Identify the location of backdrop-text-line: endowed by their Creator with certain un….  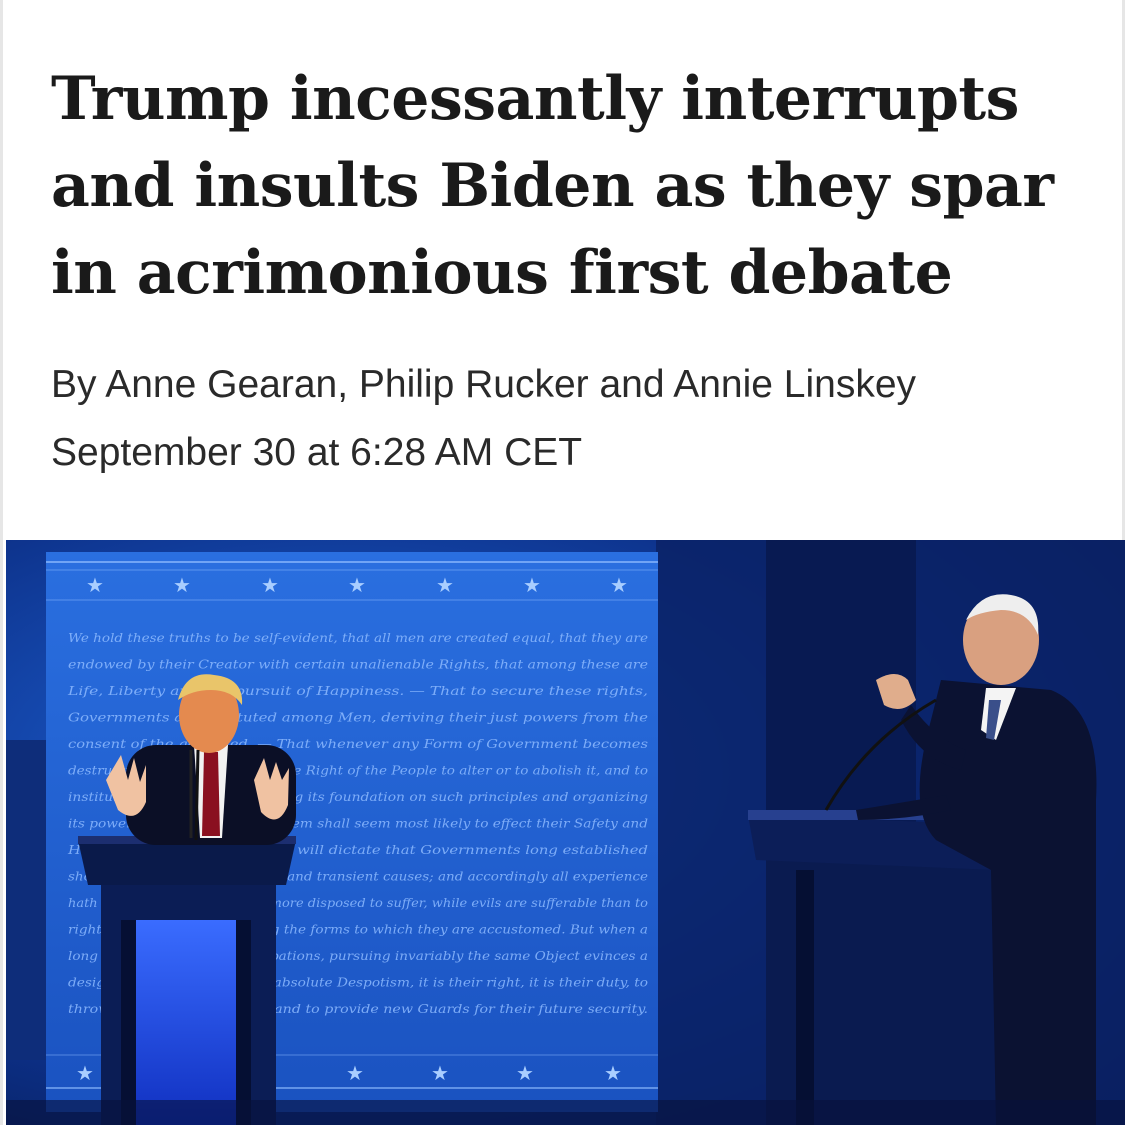
(358, 664).